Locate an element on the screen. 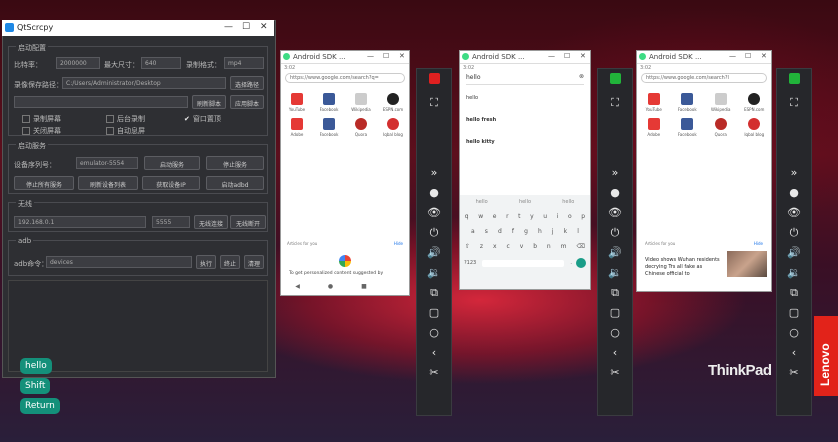 This screenshot has height=442, width=838. key: a is located at coordinates (473, 231).